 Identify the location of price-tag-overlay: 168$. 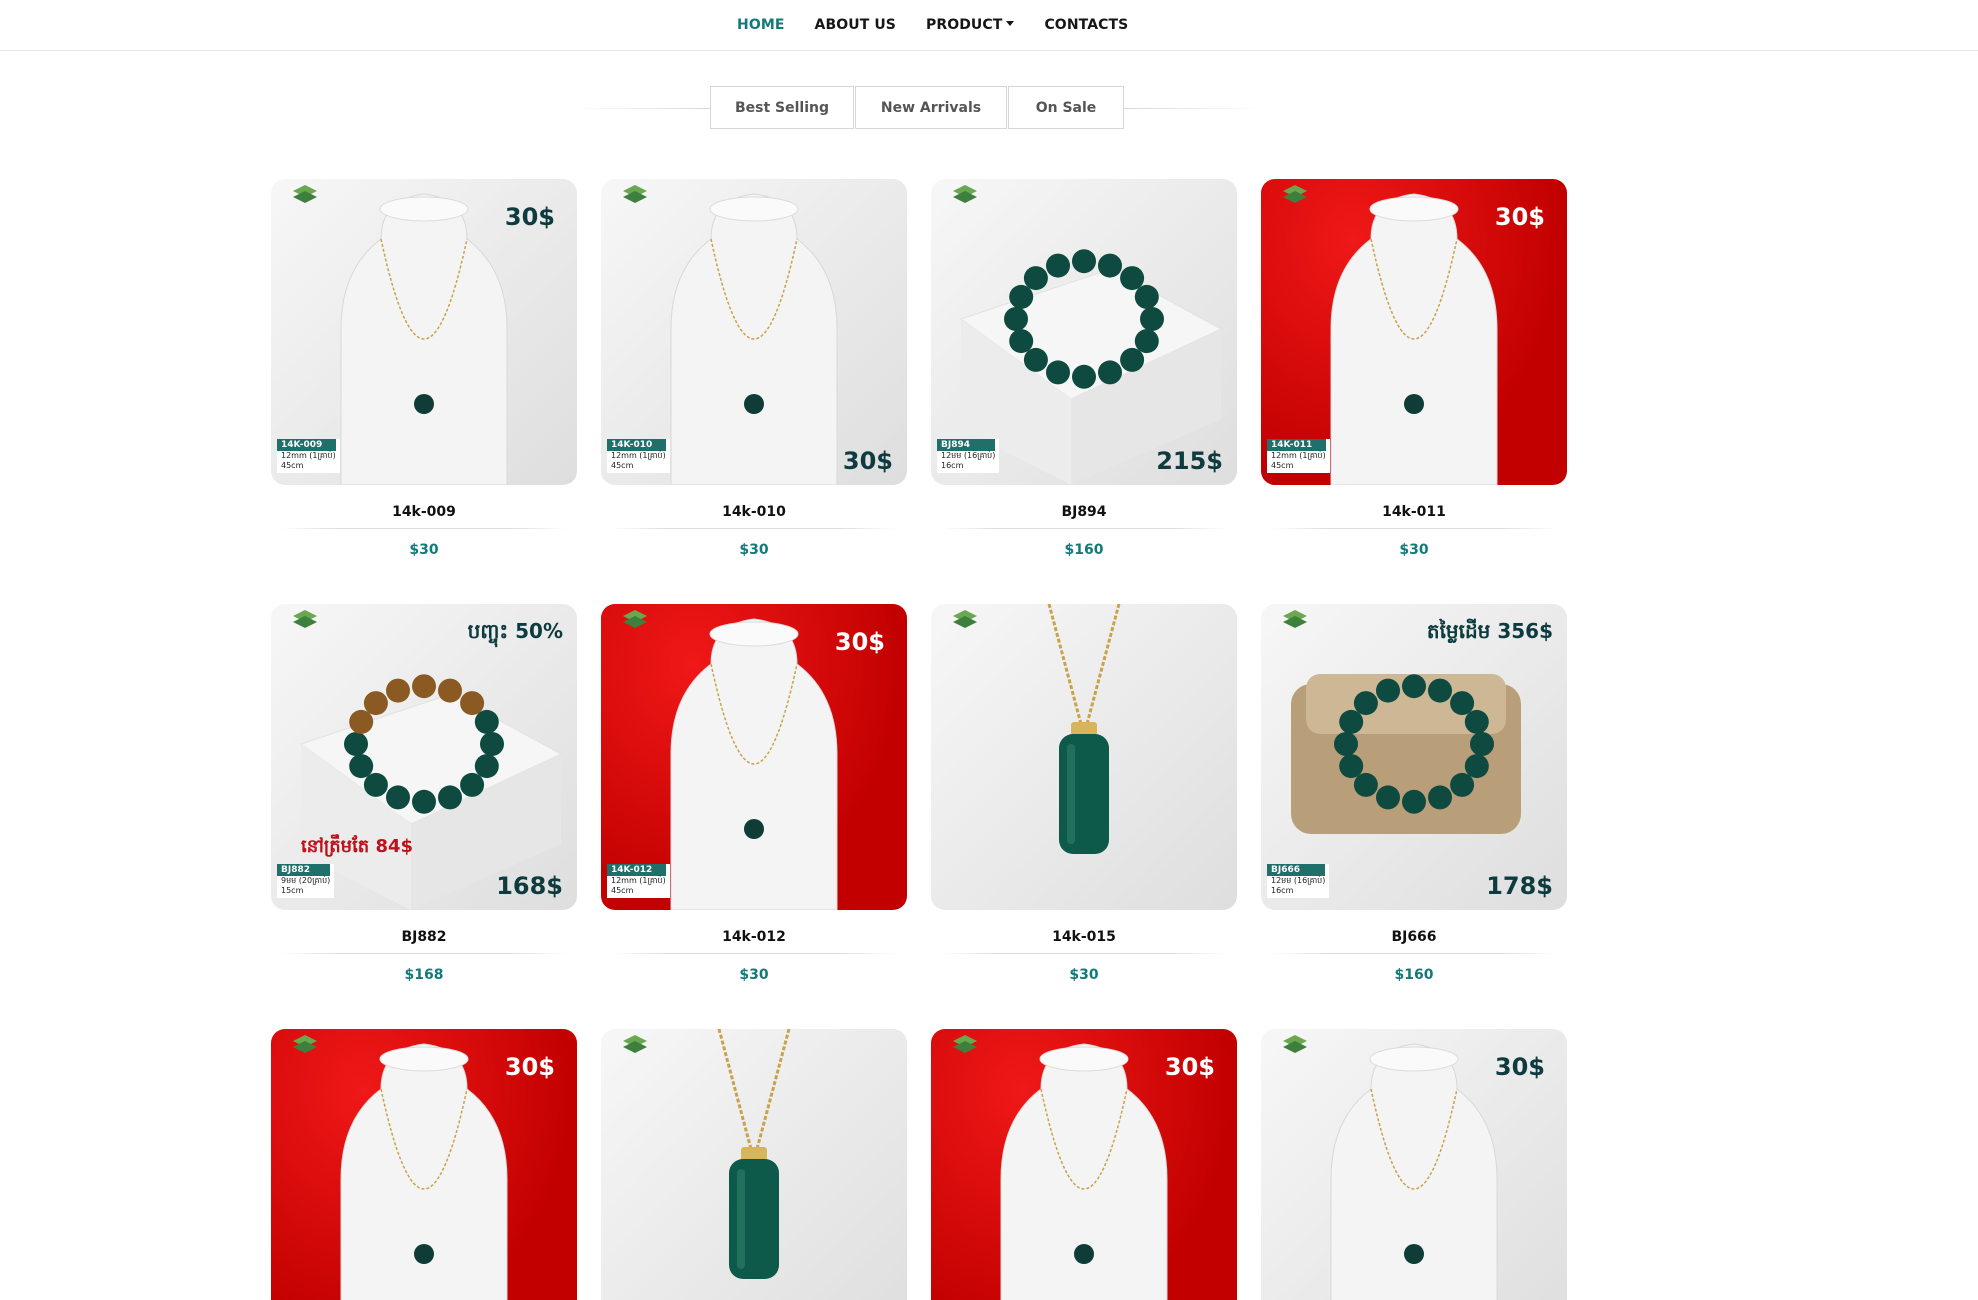
(529, 886).